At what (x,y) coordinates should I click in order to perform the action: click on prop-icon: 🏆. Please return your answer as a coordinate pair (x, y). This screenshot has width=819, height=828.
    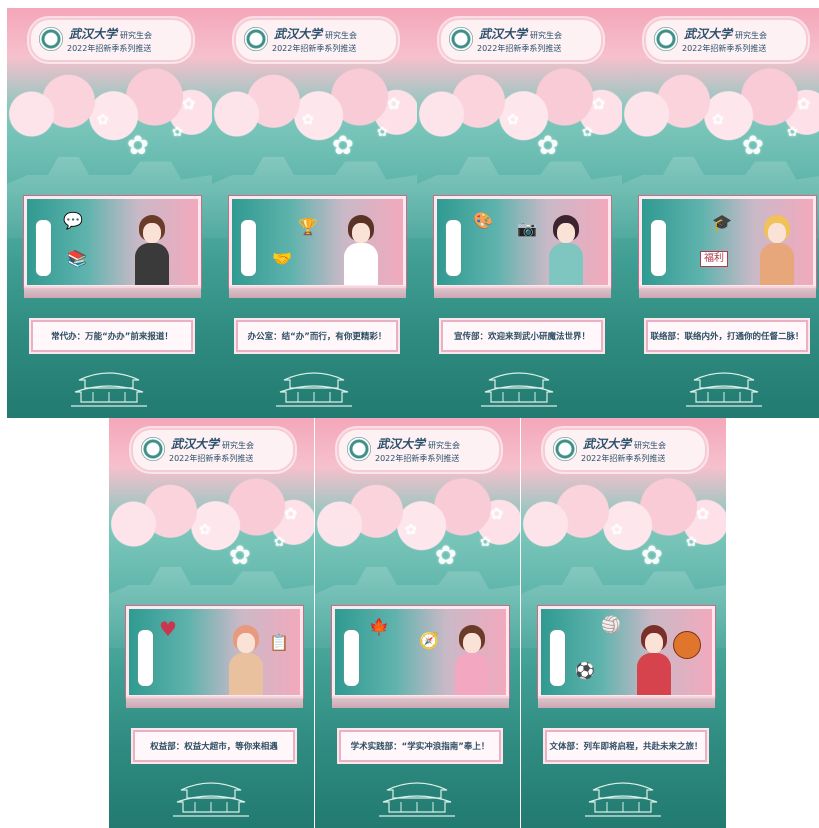
    Looking at the image, I should click on (308, 226).